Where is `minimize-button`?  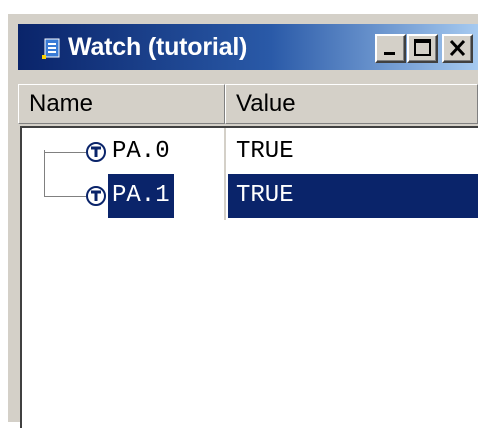
minimize-button is located at coordinates (390, 48).